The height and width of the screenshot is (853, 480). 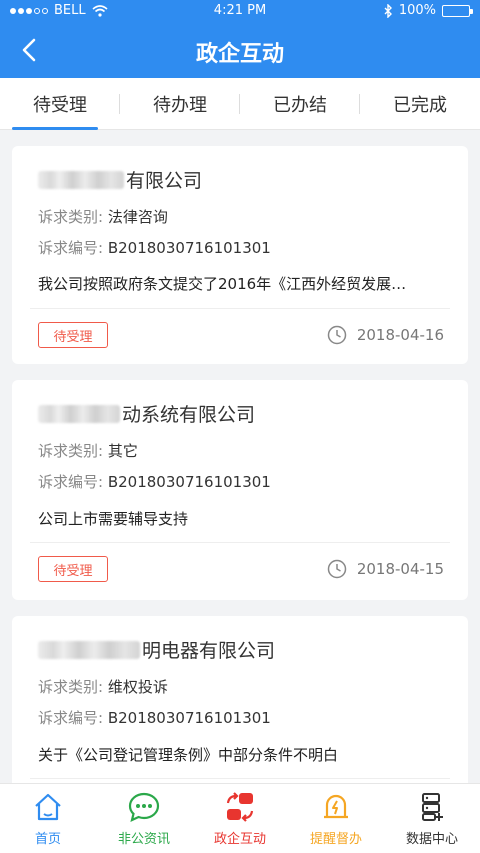 I want to click on category-row: 诉求类别: 维权投诉, so click(x=103, y=686).